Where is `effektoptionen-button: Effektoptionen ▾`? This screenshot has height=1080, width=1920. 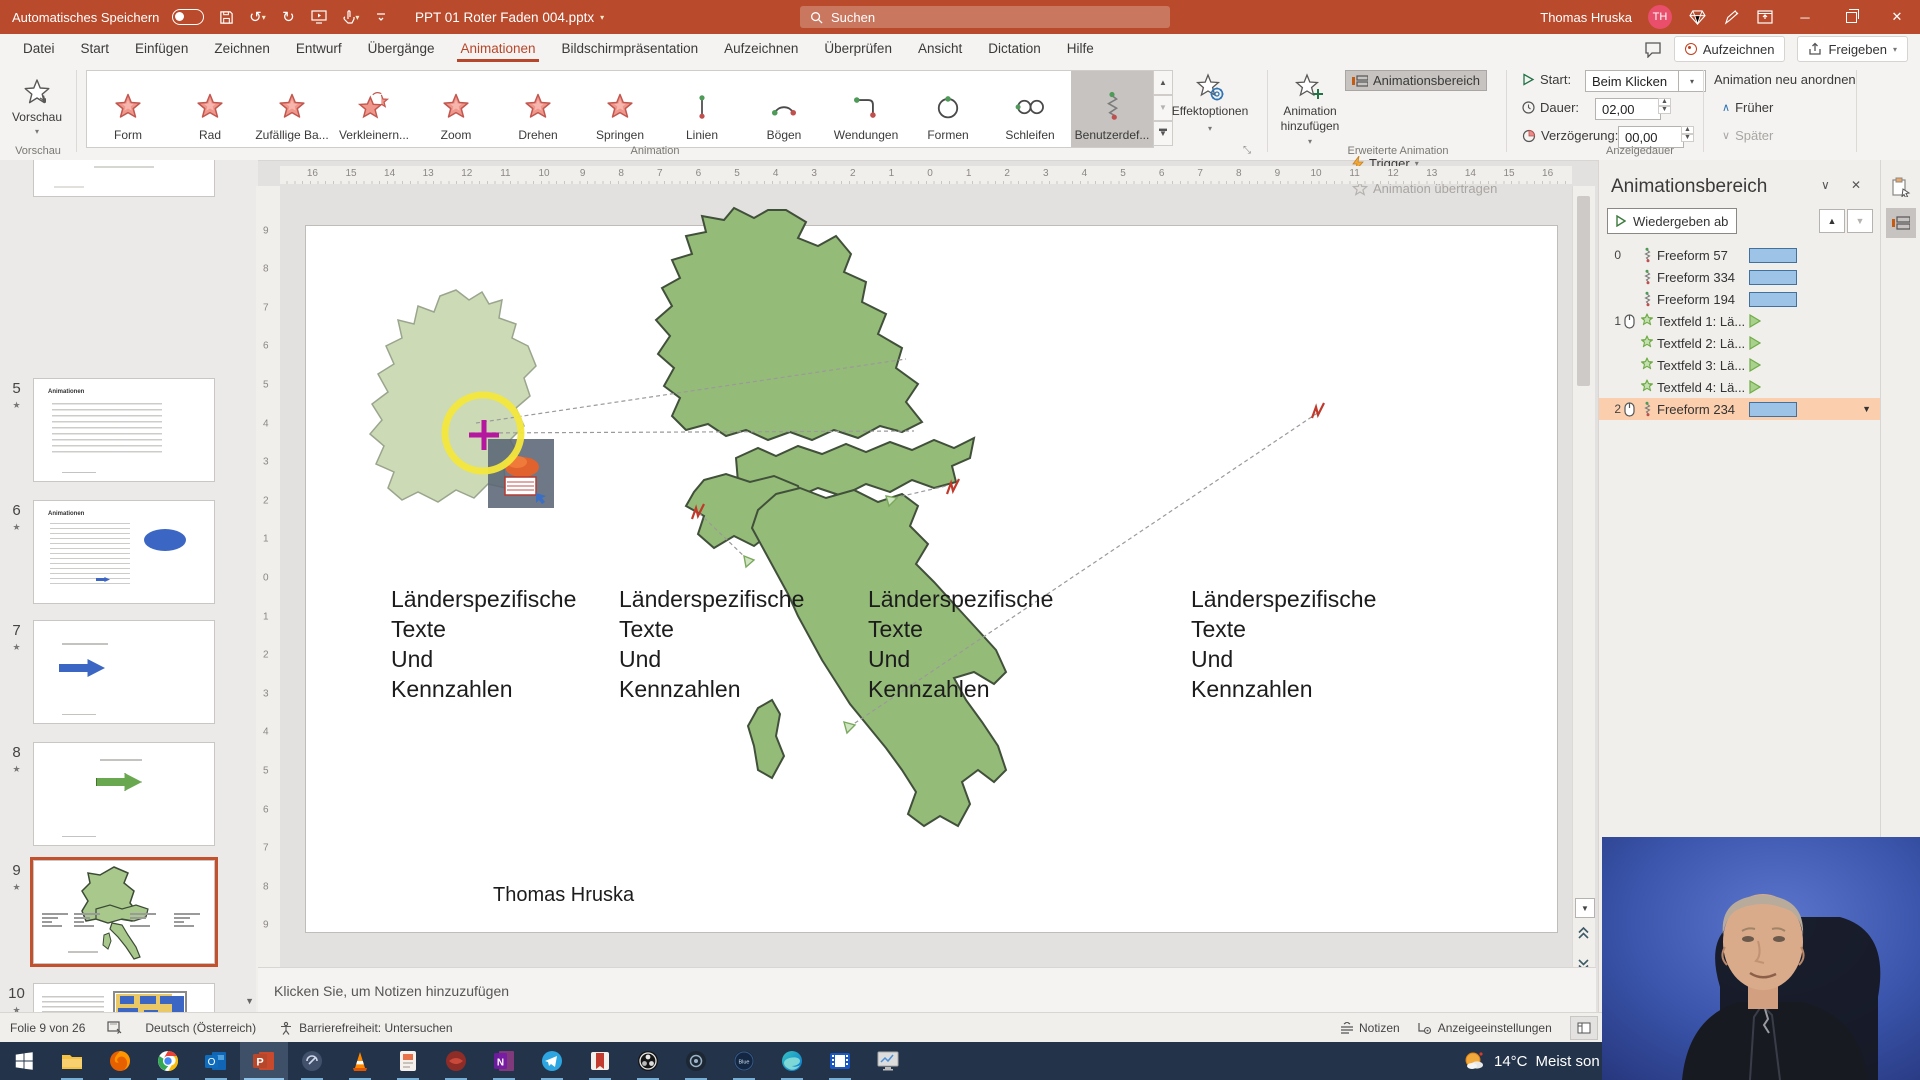
effektoptionen-button: Effektoptionen ▾ is located at coordinates (1210, 104).